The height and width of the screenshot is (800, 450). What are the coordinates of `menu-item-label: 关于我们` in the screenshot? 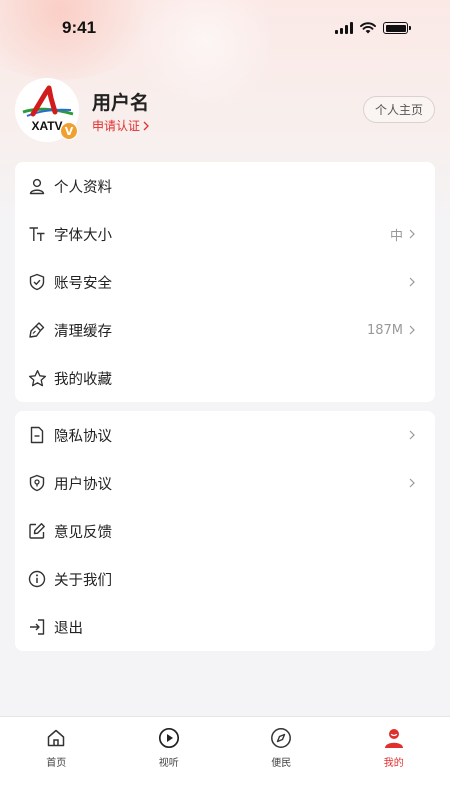 It's located at (83, 580).